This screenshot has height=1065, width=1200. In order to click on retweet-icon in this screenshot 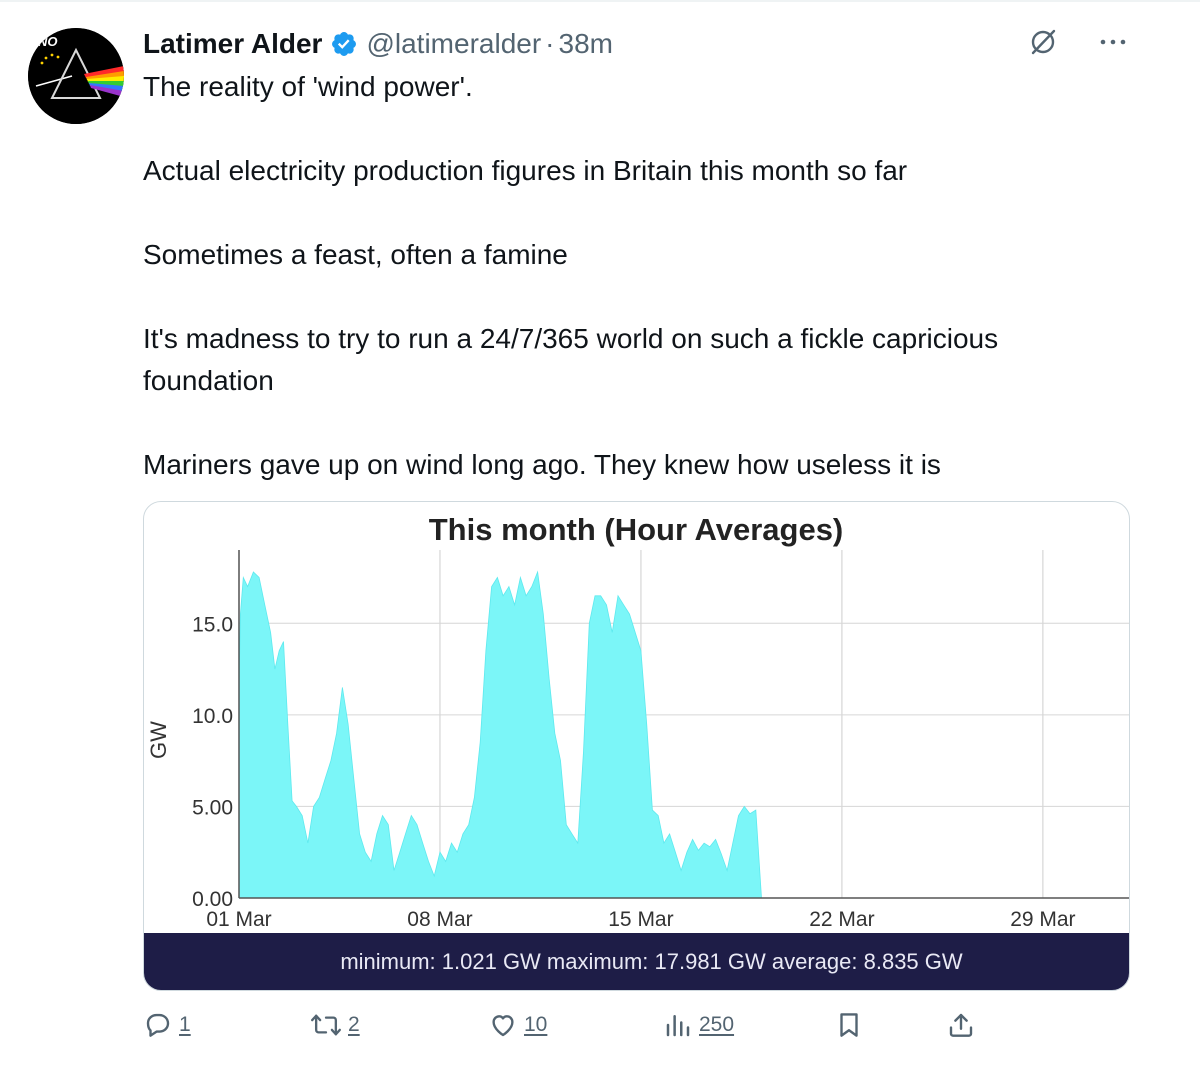, I will do `click(326, 1025)`.